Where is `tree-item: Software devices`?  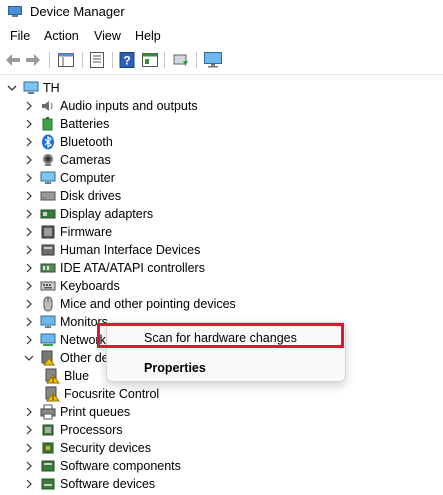 tree-item: Software devices is located at coordinates (89, 484).